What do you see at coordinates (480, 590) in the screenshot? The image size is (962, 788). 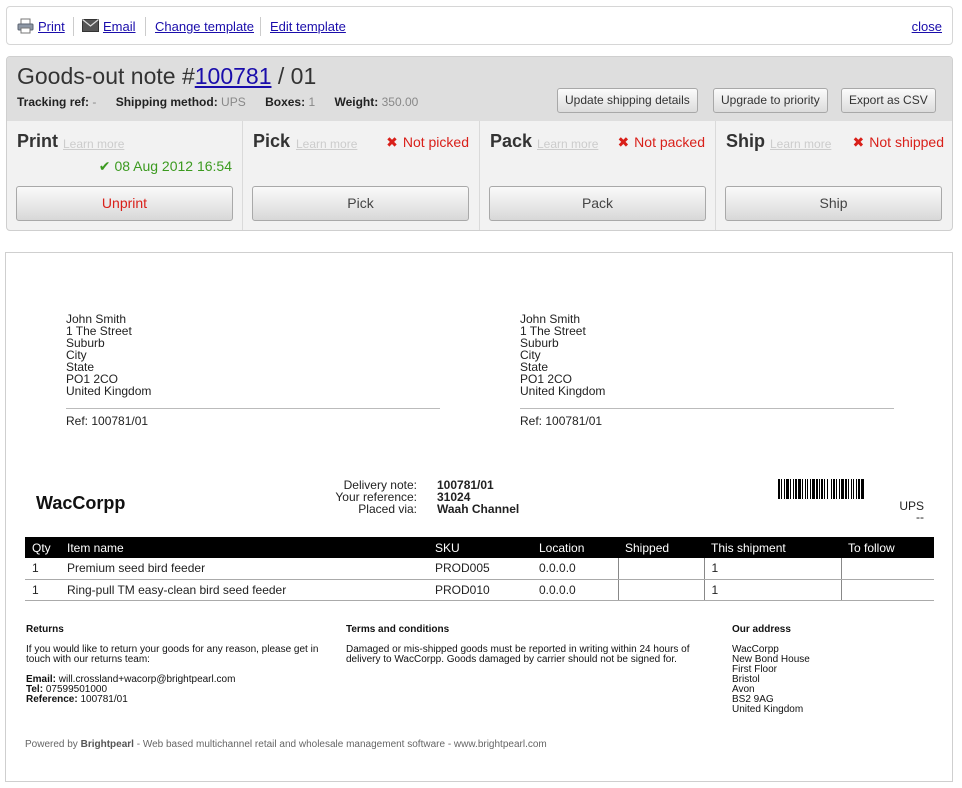 I see `sku-cell: PROD010` at bounding box center [480, 590].